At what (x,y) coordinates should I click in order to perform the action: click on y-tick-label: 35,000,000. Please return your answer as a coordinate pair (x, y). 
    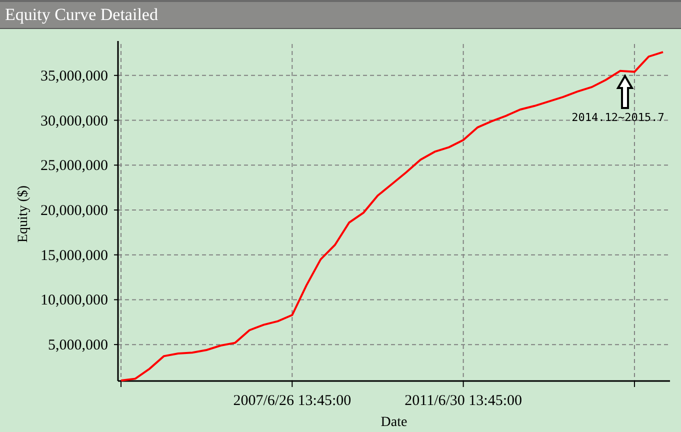
    Looking at the image, I should click on (74, 76).